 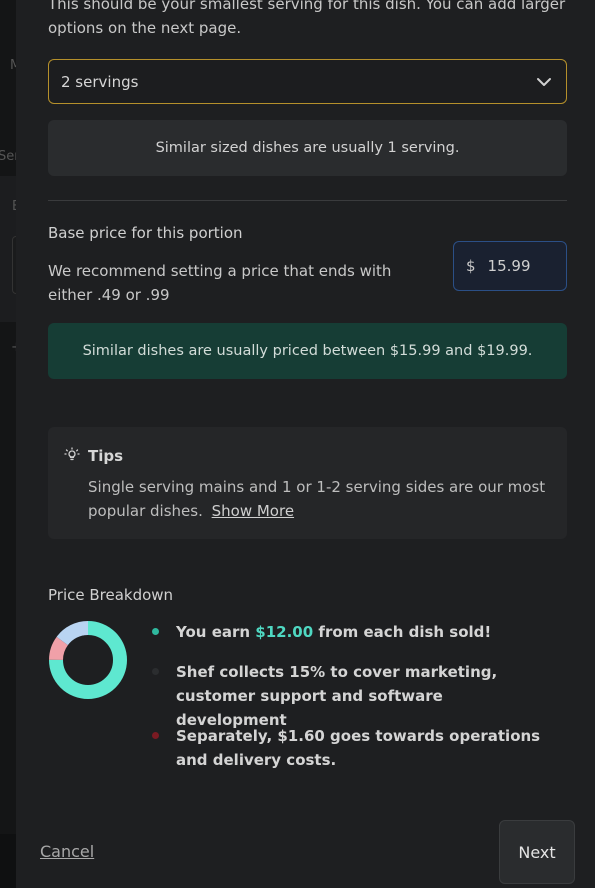 What do you see at coordinates (145, 233) in the screenshot?
I see `base-price-label: Base price for this portion` at bounding box center [145, 233].